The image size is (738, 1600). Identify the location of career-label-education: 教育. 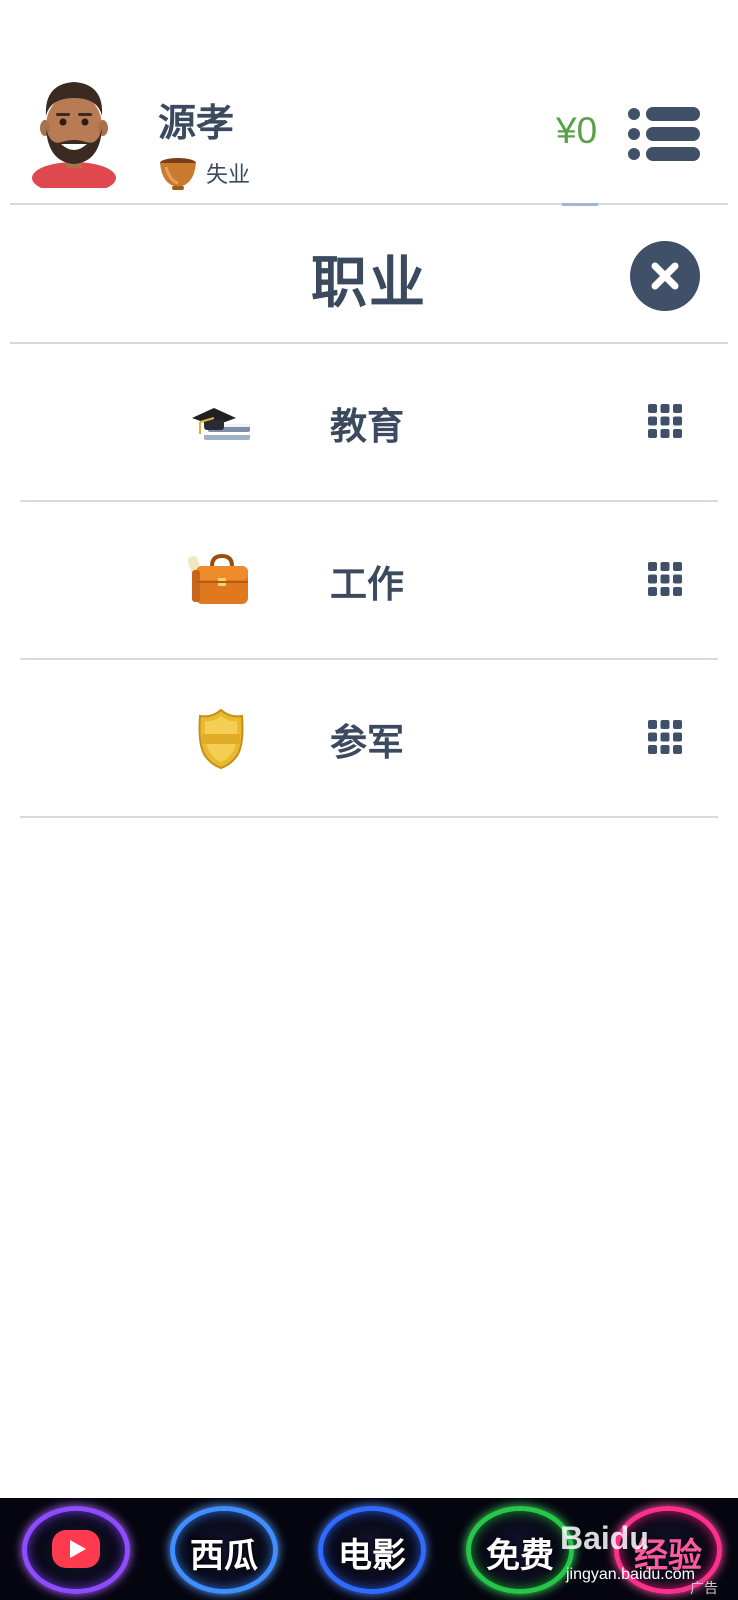
(367, 426).